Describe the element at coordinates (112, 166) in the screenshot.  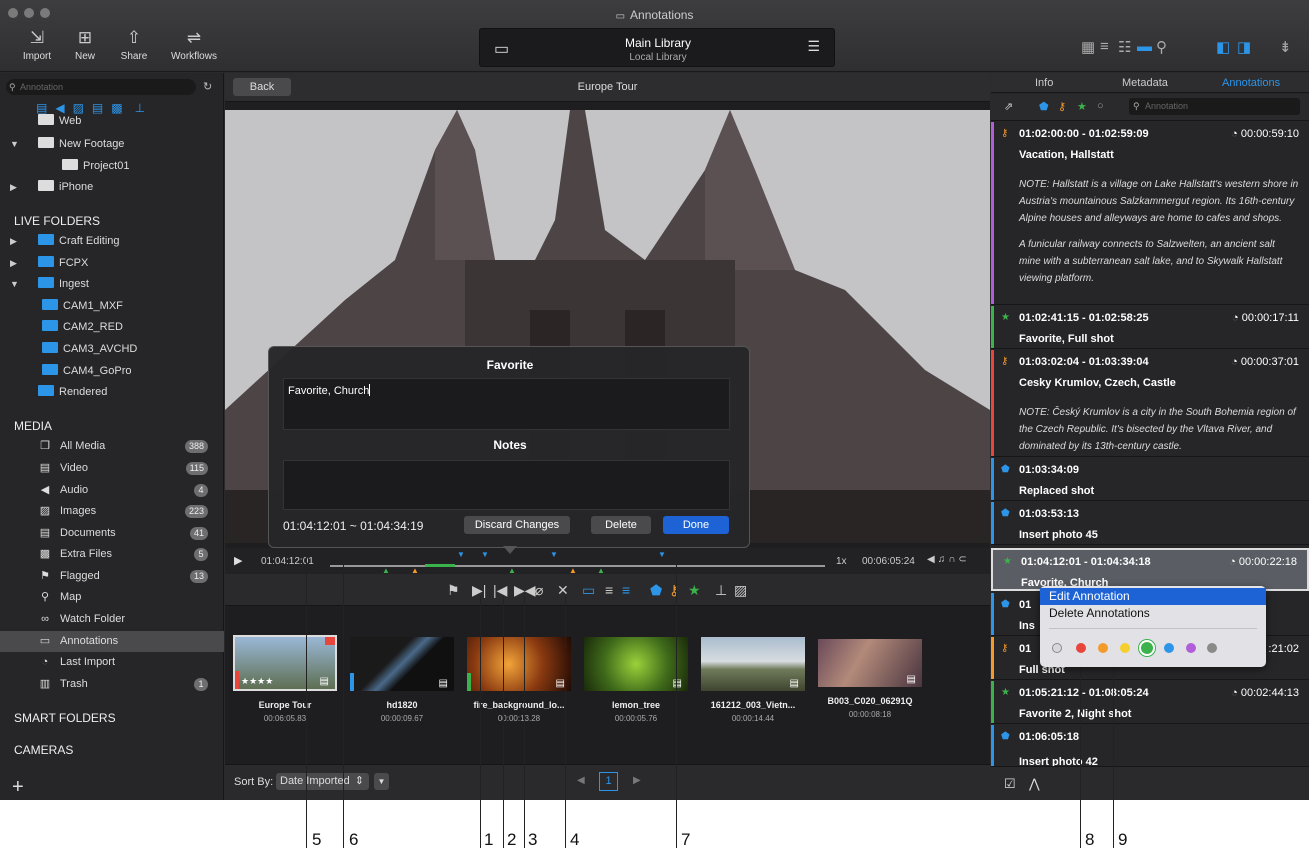
I see `tree-item-project01: Project01` at that location.